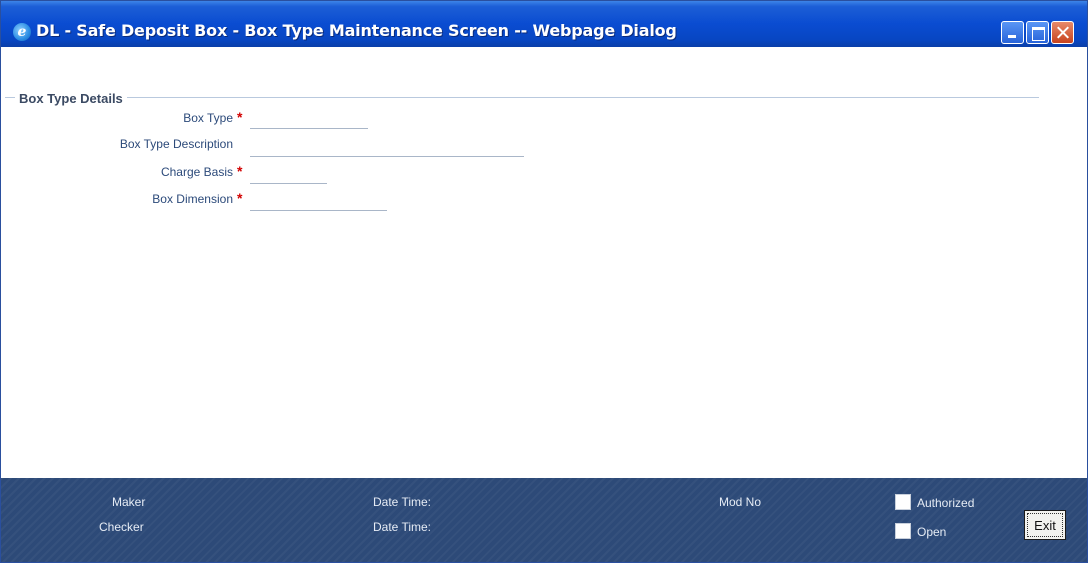 The width and height of the screenshot is (1088, 563). What do you see at coordinates (903, 502) in the screenshot?
I see `authorized-checkbox` at bounding box center [903, 502].